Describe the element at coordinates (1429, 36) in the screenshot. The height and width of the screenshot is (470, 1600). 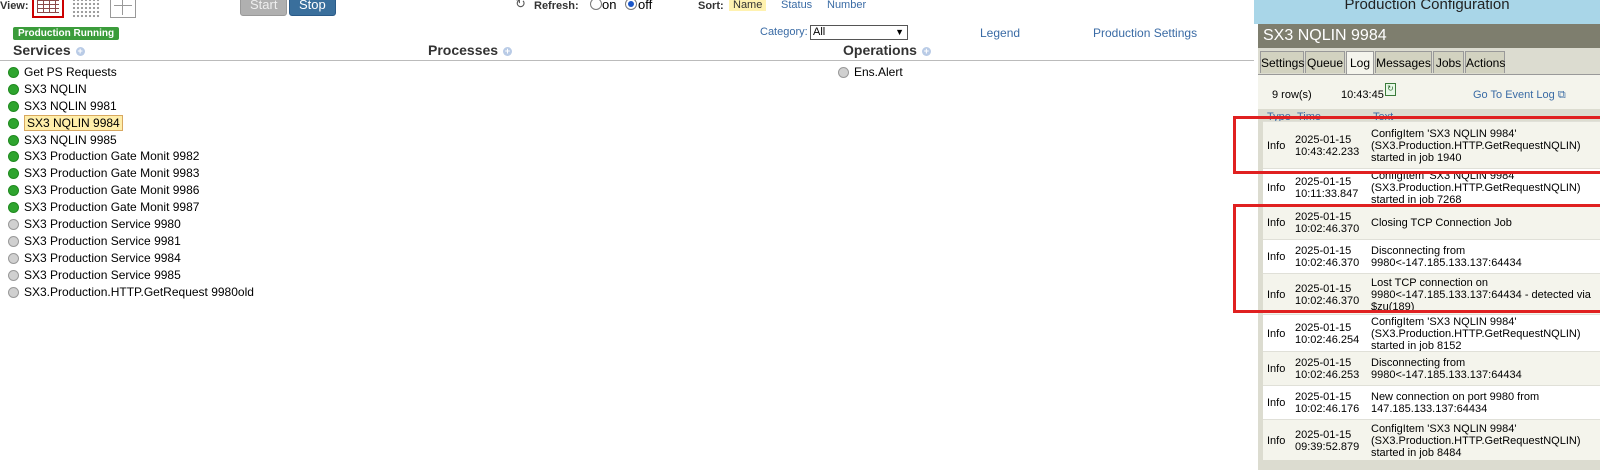
I see `panel-title: SX3 NQLIN 9984` at that location.